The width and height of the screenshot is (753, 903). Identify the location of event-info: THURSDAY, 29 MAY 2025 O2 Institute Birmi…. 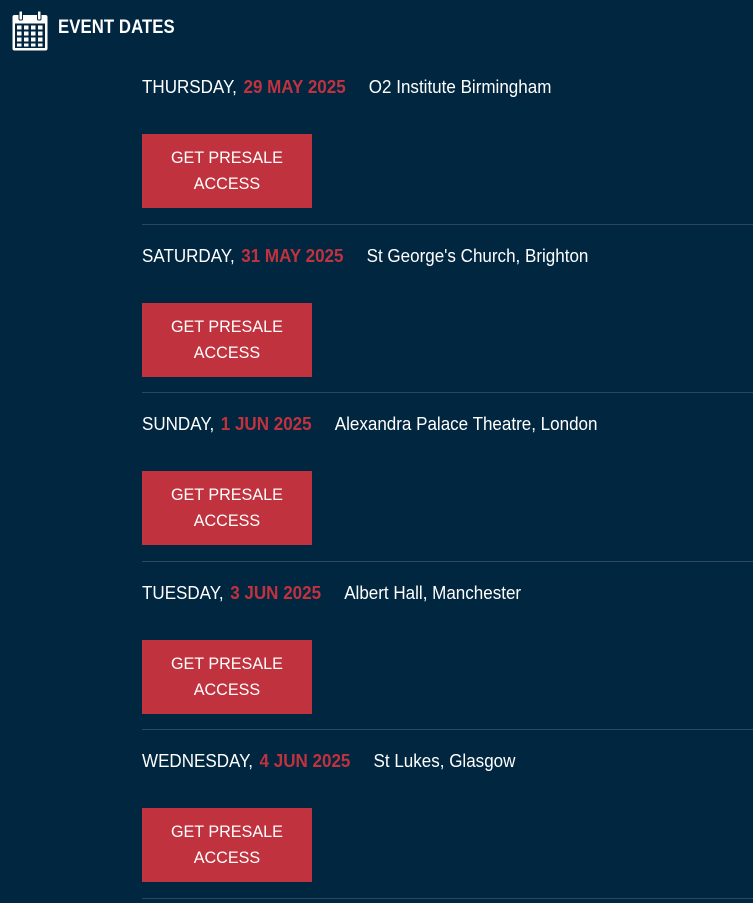
(346, 87).